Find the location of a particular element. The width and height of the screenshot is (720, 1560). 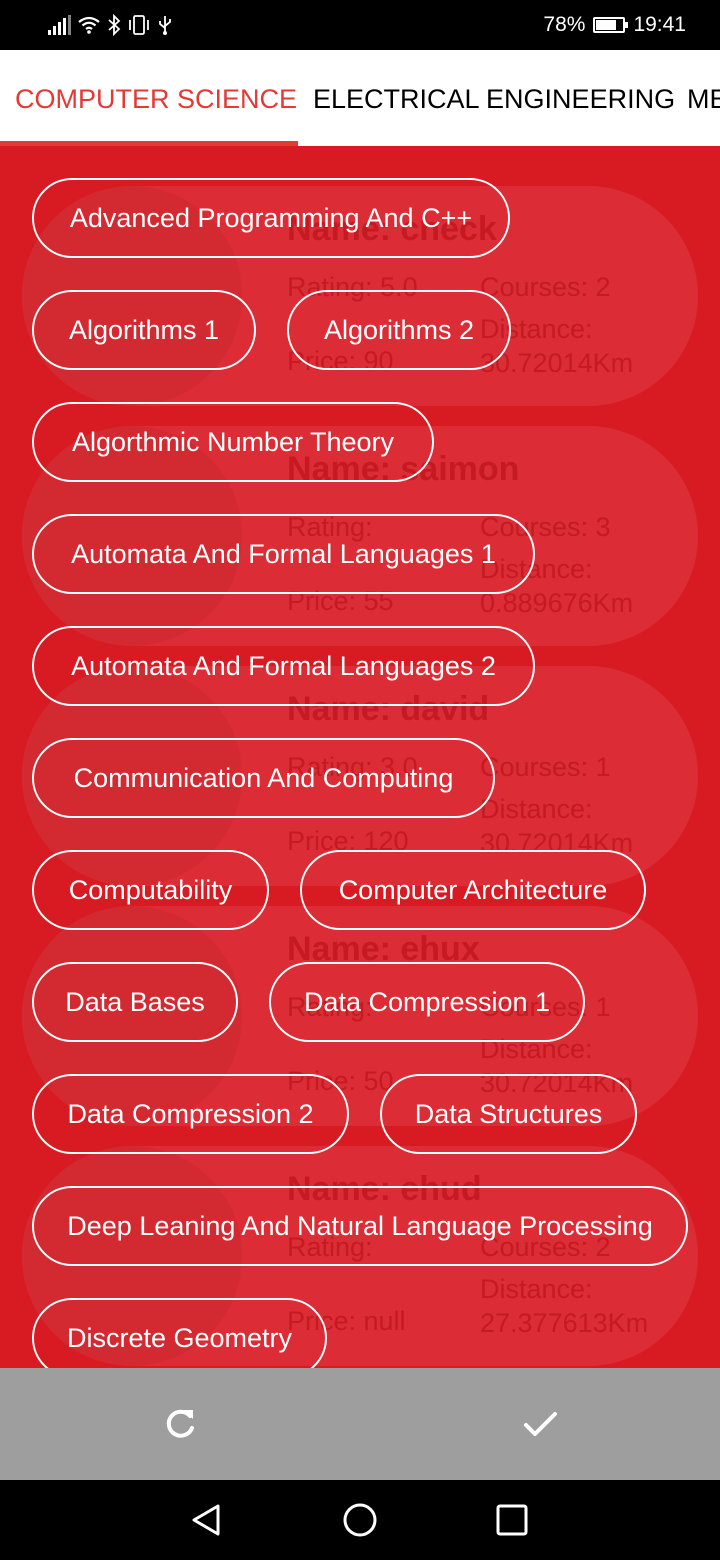

chip-course: Algorthmic Number Theory is located at coordinates (233, 442).